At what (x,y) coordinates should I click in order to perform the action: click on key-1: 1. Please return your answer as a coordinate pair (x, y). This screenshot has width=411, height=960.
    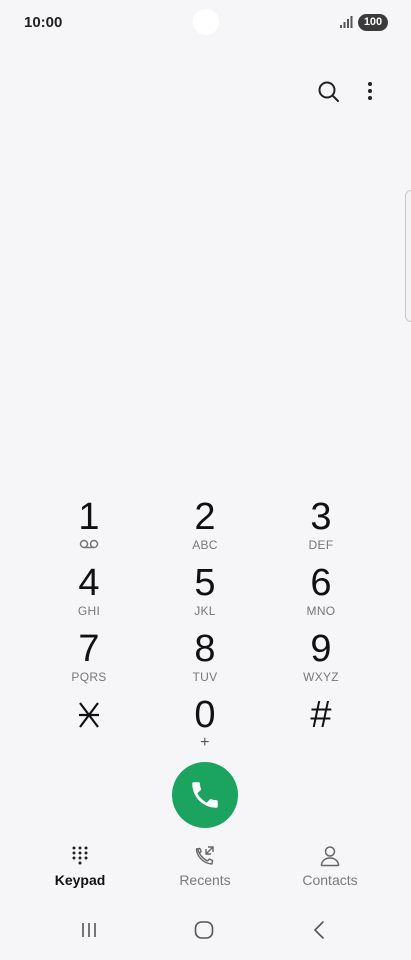
    Looking at the image, I should click on (89, 527).